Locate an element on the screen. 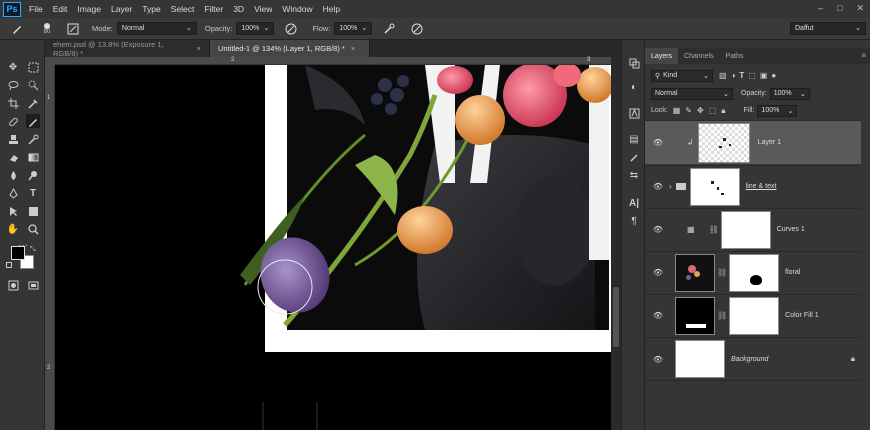 The image size is (870, 430). brush-panel-toggle-icon is located at coordinates (73, 29).